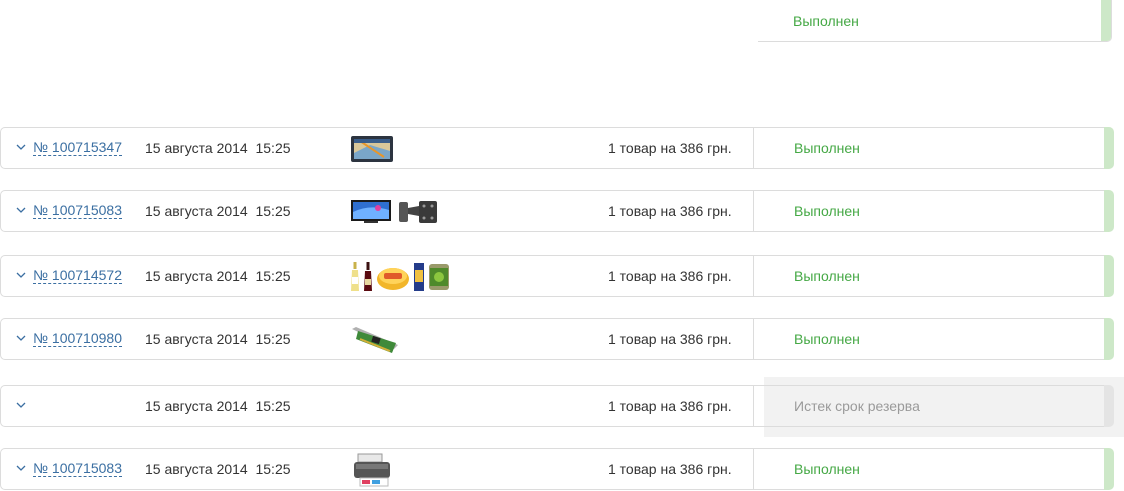  What do you see at coordinates (933, 406) in the screenshot?
I see `order-status: Истек срок резерва` at bounding box center [933, 406].